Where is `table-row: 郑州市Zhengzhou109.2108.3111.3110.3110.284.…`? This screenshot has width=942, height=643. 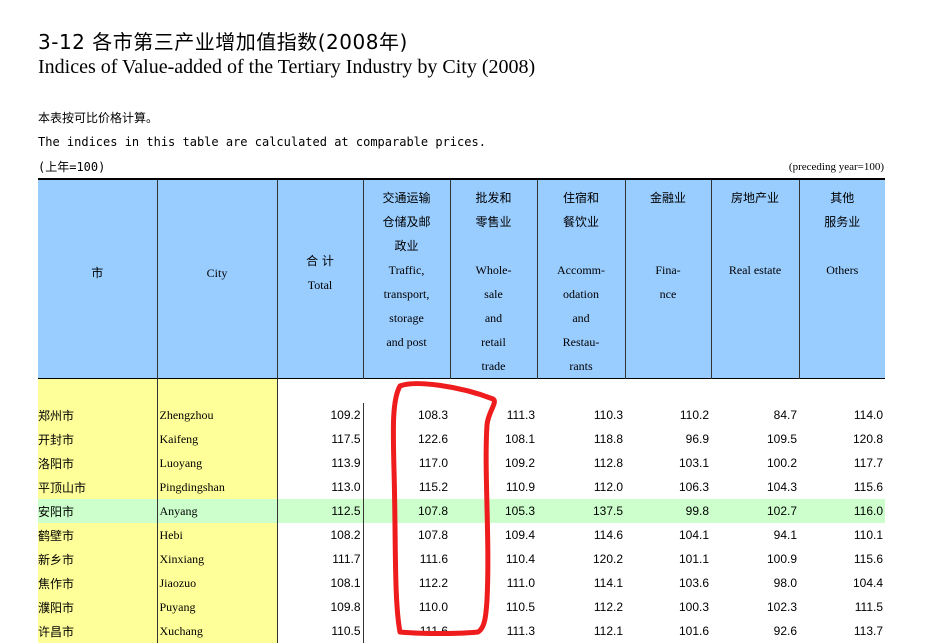
table-row: 郑州市Zhengzhou109.2108.3111.3110.3110.284.… is located at coordinates (461, 415).